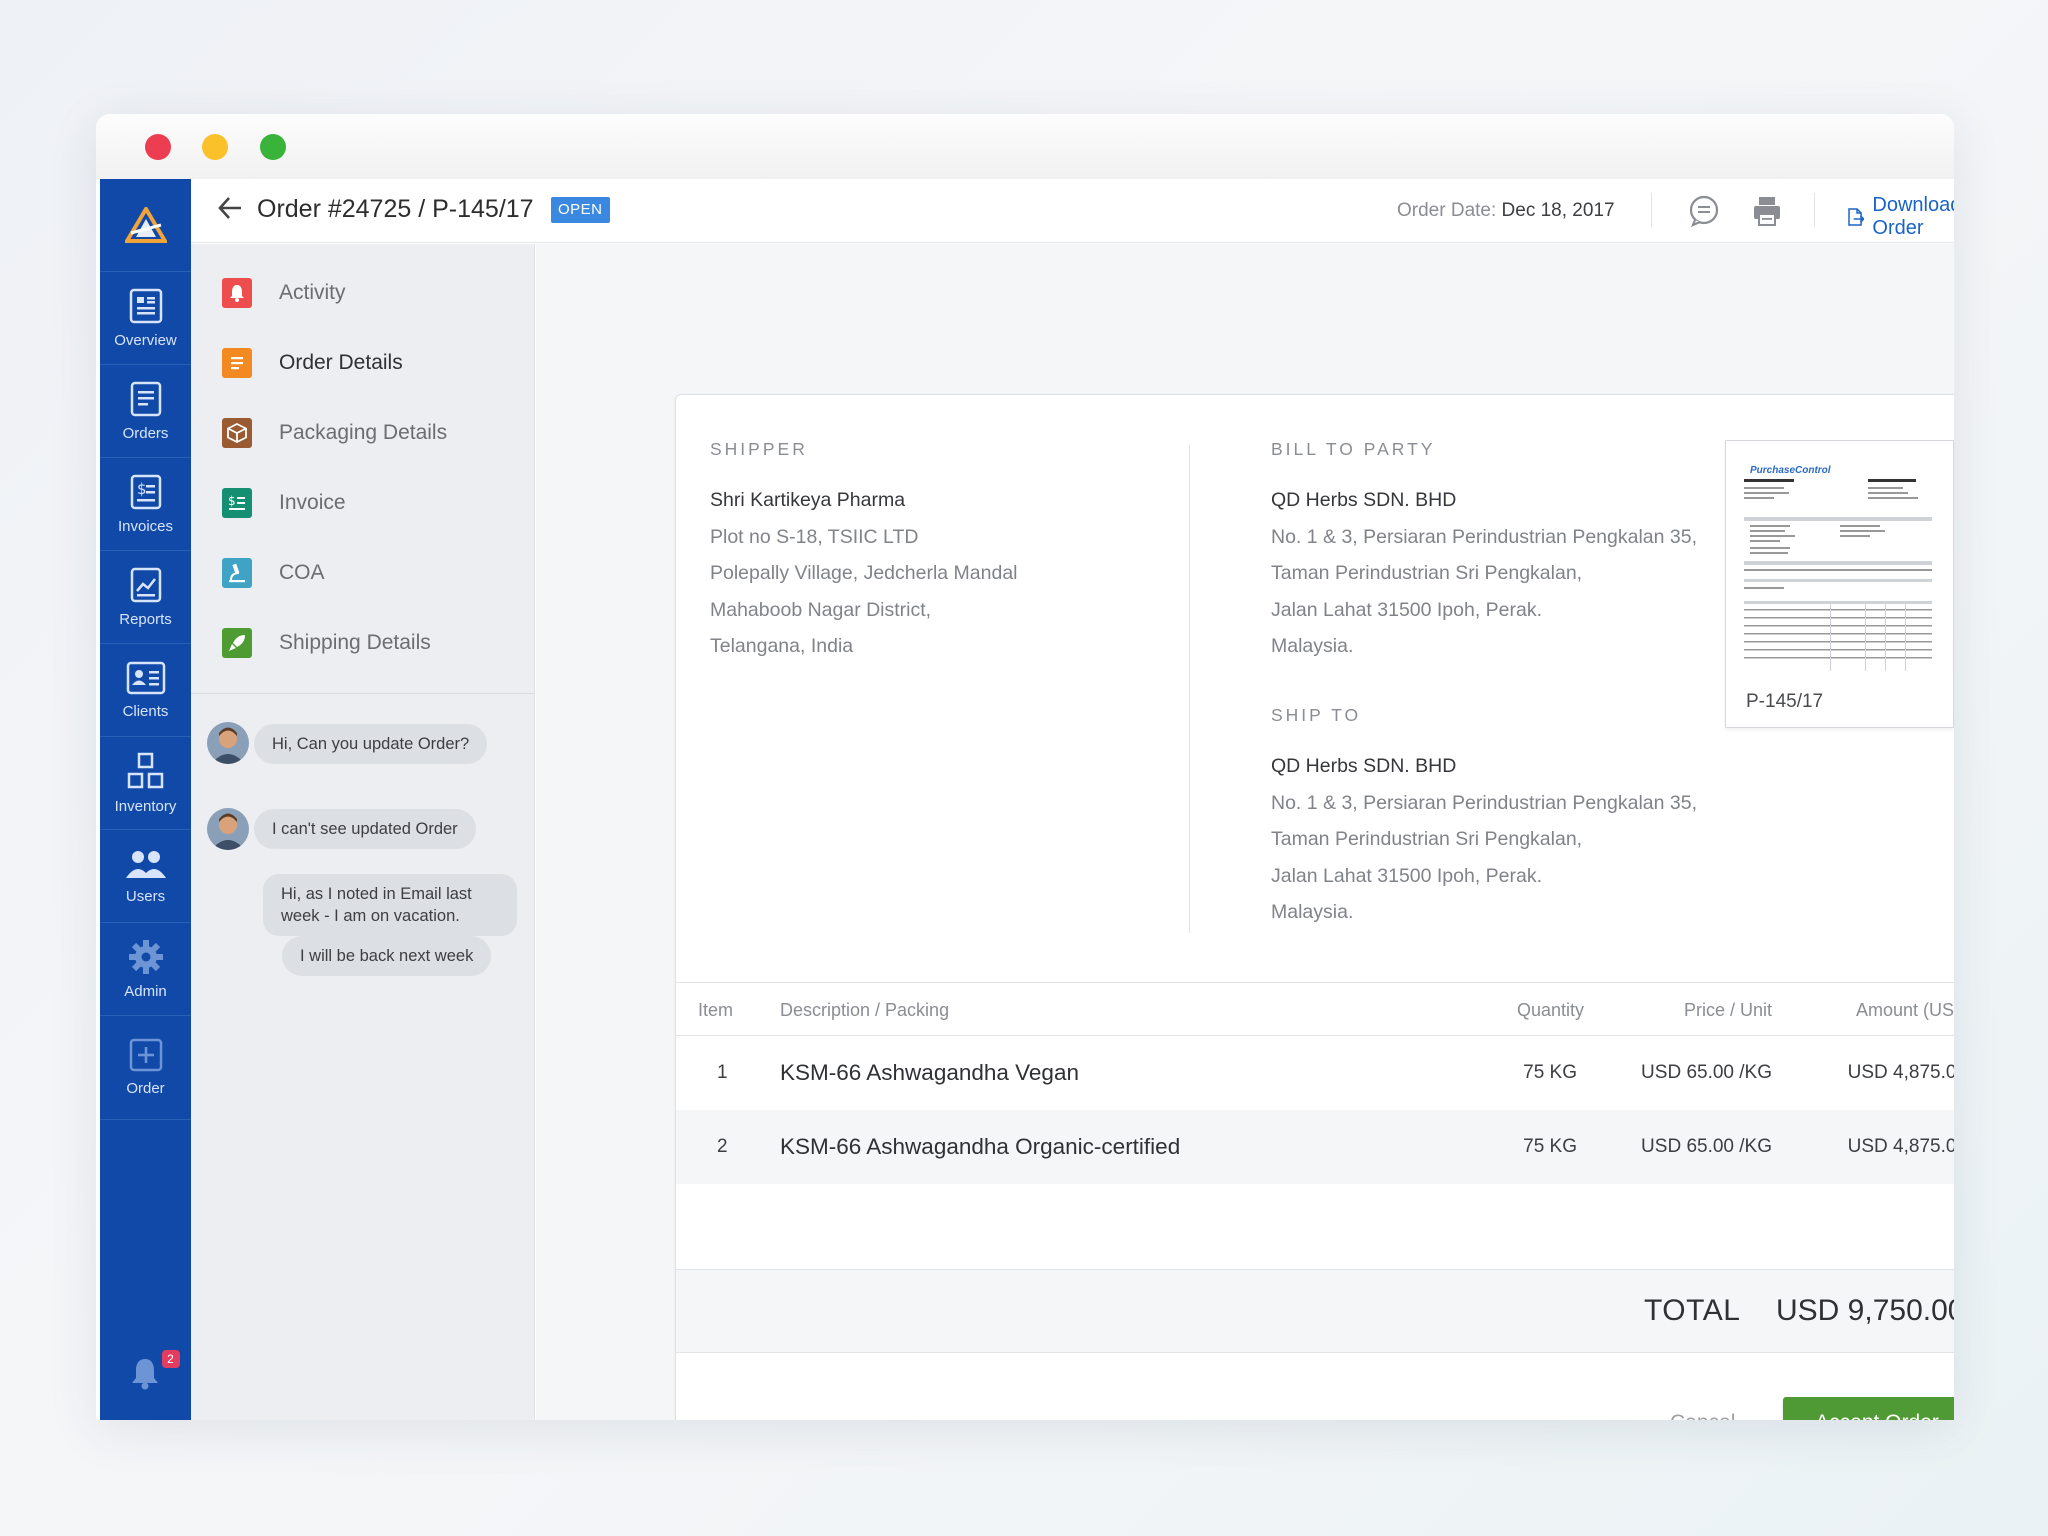  Describe the element at coordinates (371, 744) in the screenshot. I see `chat-message-incoming: Hi, Can you update Order?` at that location.